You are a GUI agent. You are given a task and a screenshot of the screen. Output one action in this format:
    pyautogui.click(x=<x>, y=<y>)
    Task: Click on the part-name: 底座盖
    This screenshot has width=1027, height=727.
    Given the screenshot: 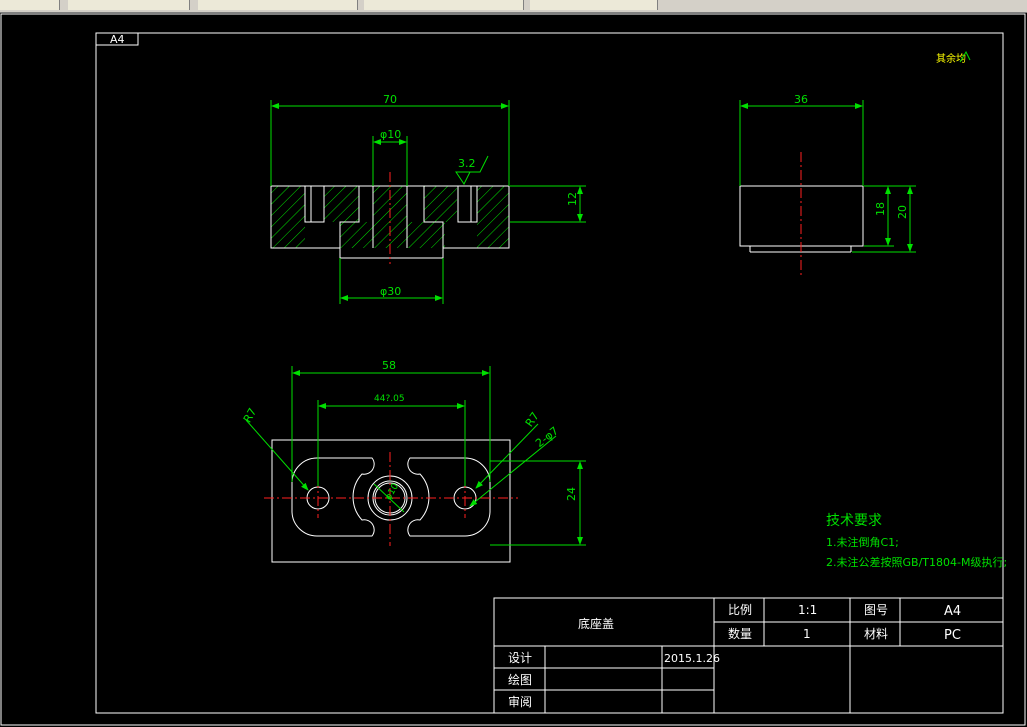 What is the action you would take?
    pyautogui.click(x=596, y=623)
    